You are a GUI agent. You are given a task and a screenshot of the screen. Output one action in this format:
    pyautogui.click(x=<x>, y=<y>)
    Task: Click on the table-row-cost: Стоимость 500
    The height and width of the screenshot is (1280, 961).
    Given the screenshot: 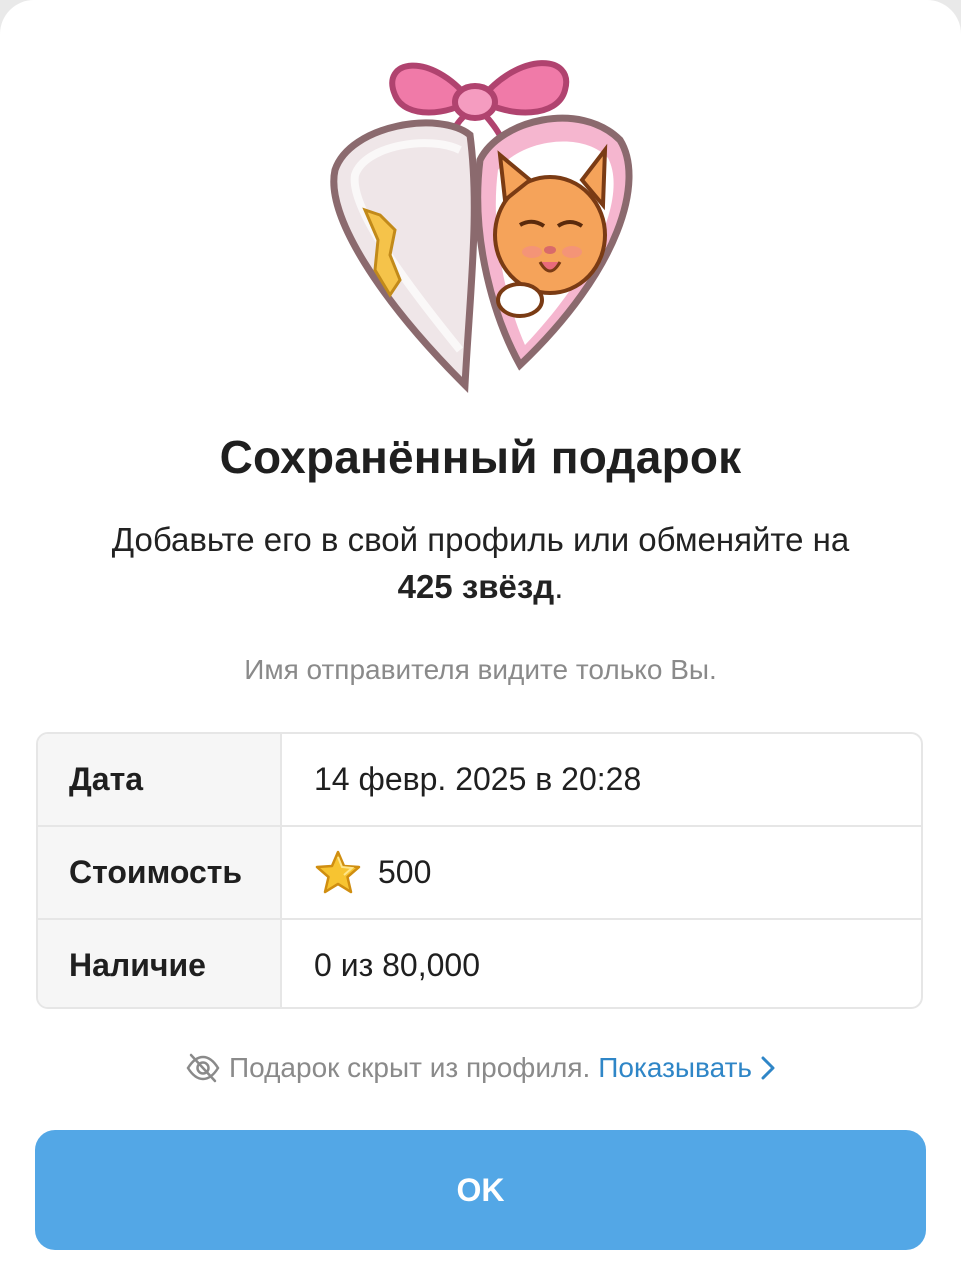 What is the action you would take?
    pyautogui.click(x=479, y=873)
    